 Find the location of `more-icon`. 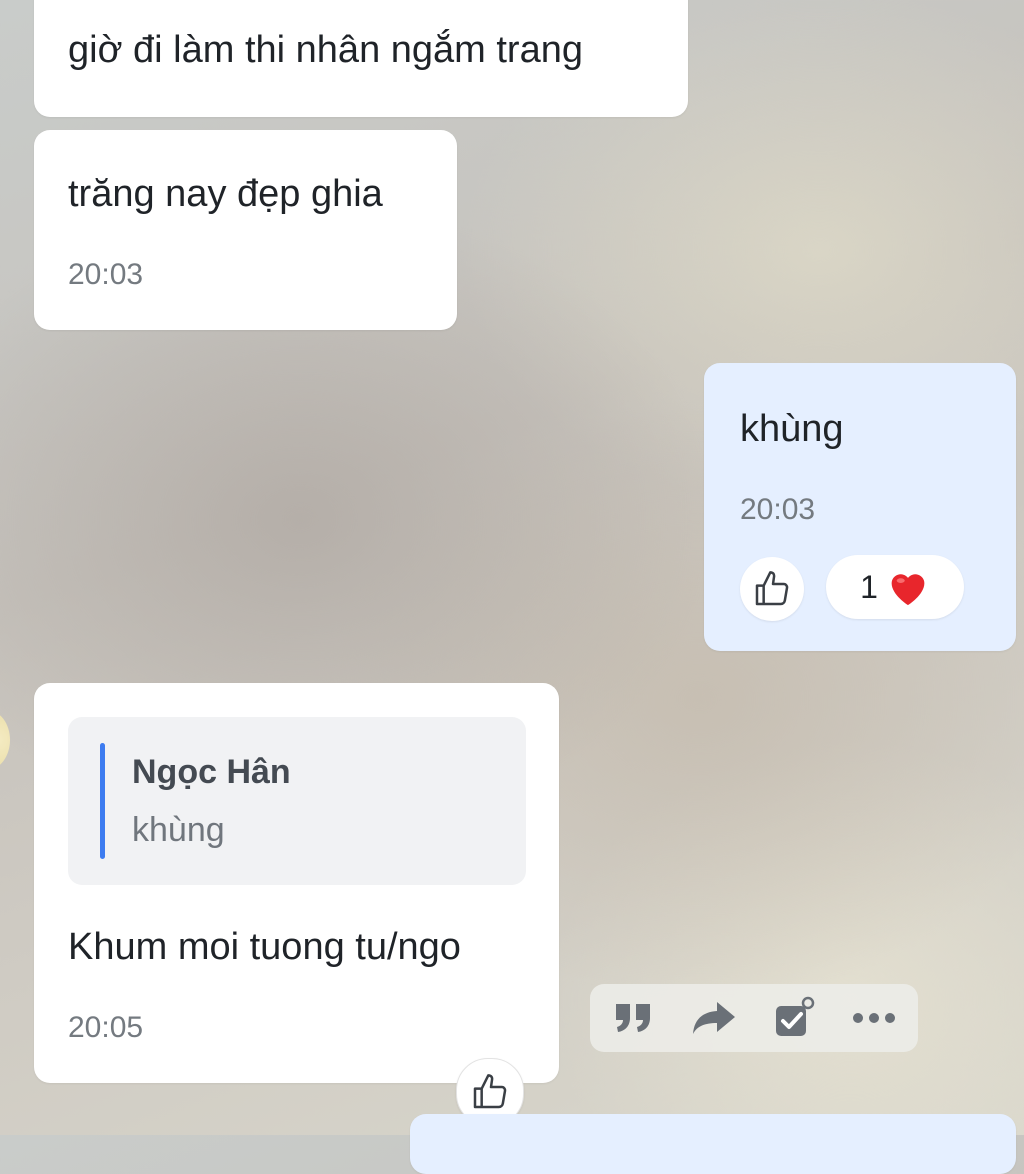

more-icon is located at coordinates (874, 1018).